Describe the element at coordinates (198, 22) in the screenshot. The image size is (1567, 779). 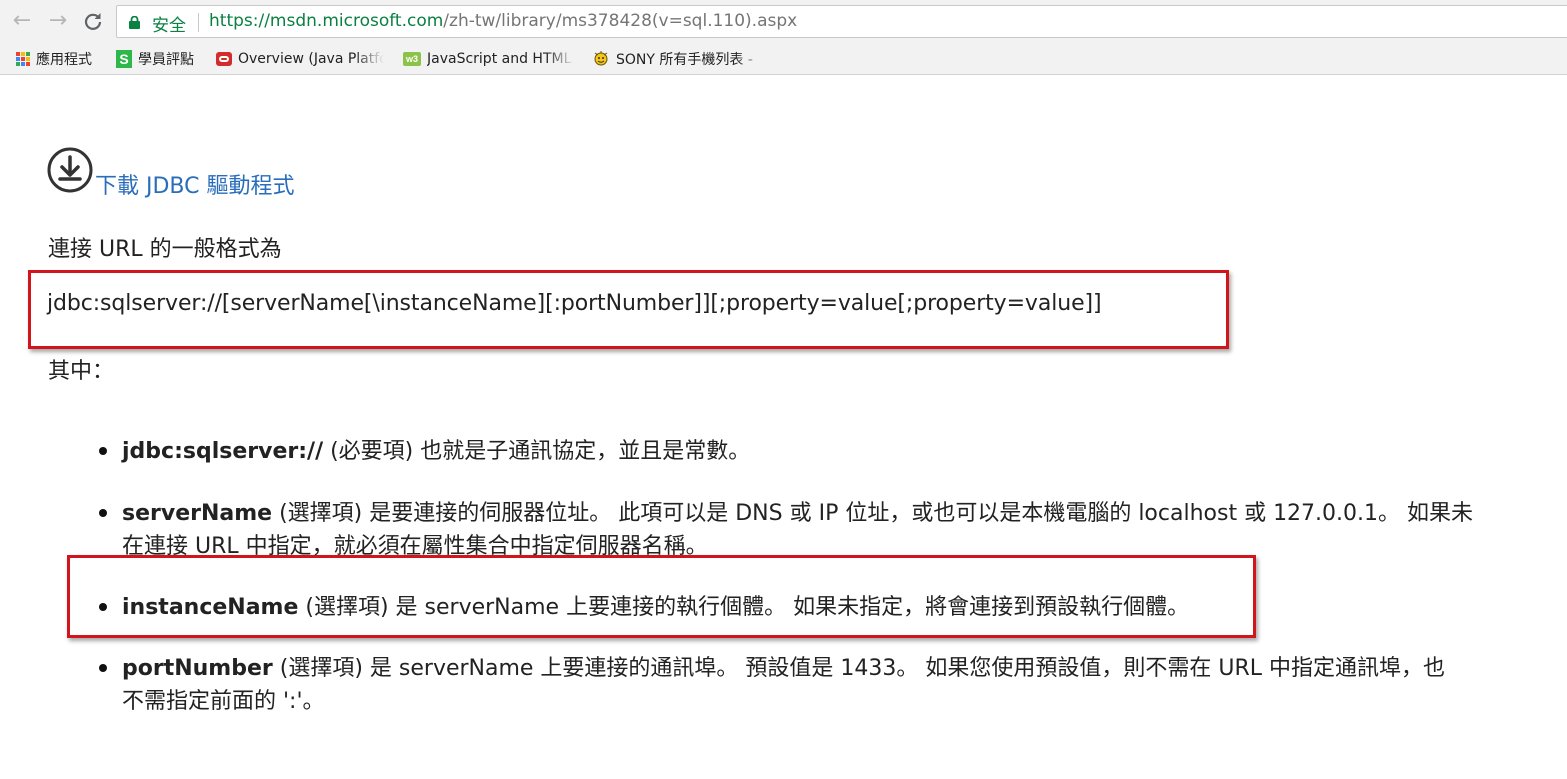
I see `url-separator` at that location.